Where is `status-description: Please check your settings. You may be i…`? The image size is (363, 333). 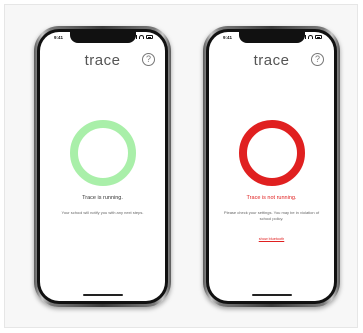
status-description: Please check your settings. You may be i… is located at coordinates (271, 215).